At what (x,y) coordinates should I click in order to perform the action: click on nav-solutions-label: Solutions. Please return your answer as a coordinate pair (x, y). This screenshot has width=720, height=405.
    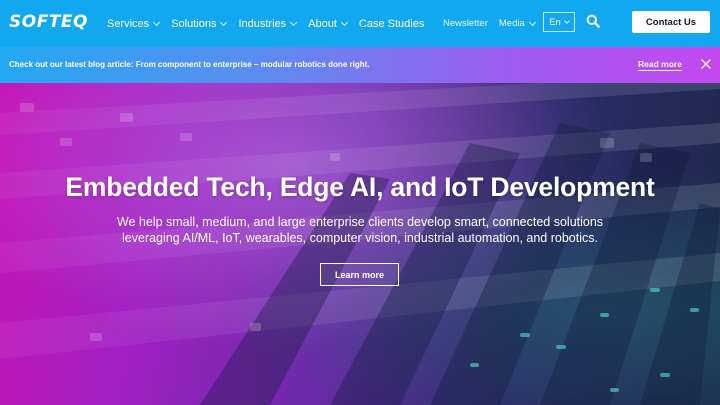
    Looking at the image, I should click on (194, 23).